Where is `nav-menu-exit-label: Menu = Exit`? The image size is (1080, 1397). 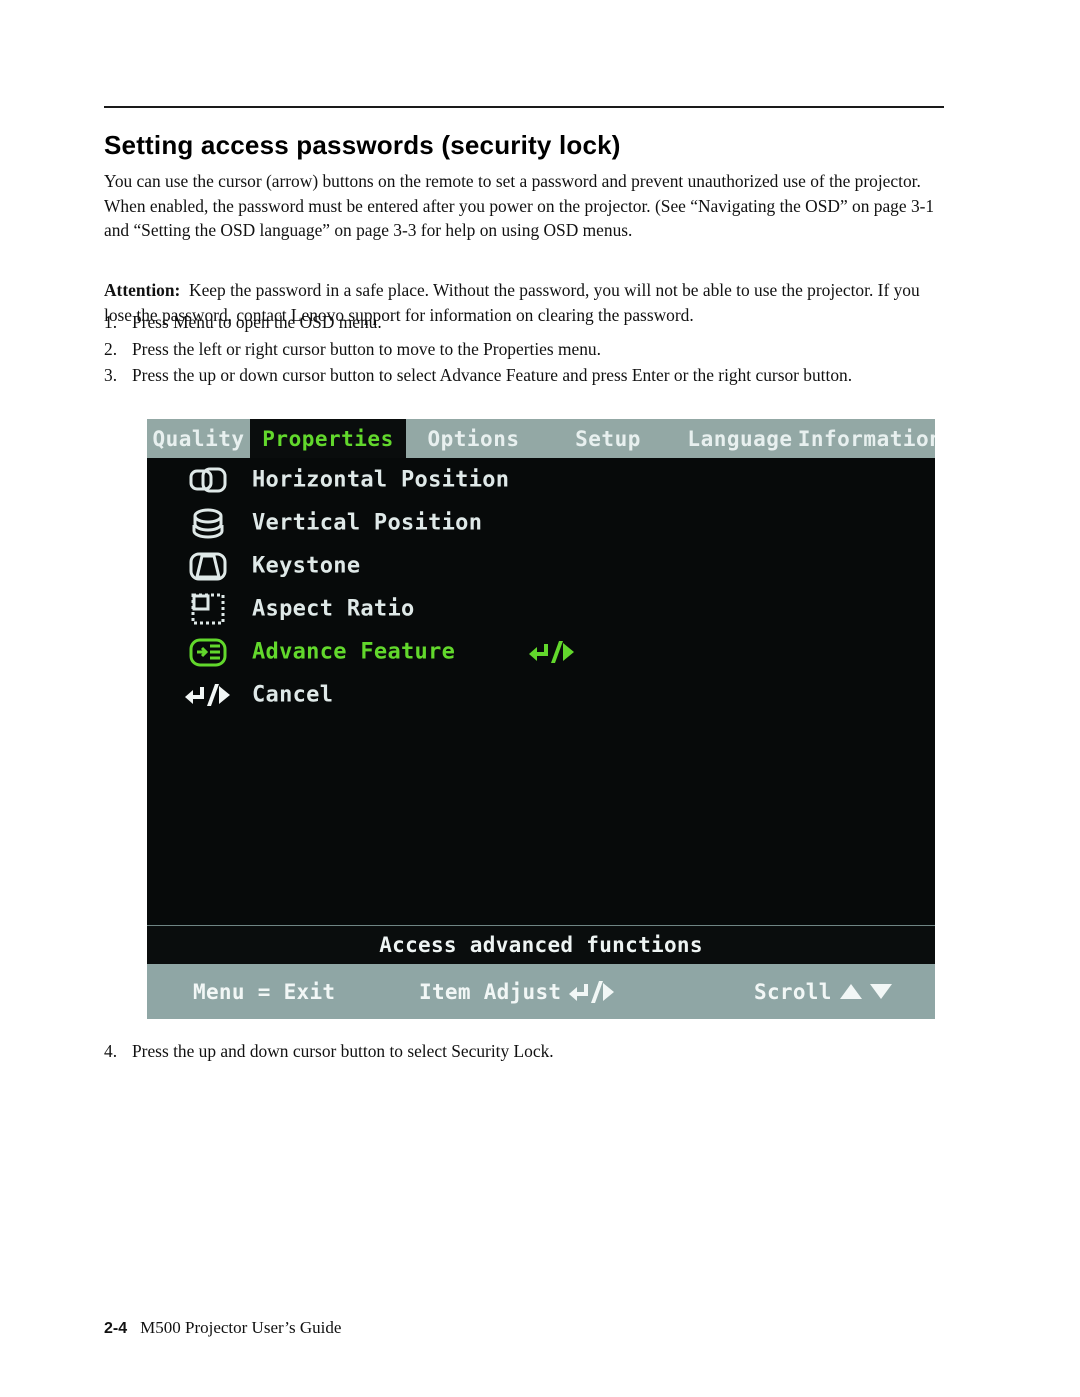 nav-menu-exit-label: Menu = Exit is located at coordinates (264, 991).